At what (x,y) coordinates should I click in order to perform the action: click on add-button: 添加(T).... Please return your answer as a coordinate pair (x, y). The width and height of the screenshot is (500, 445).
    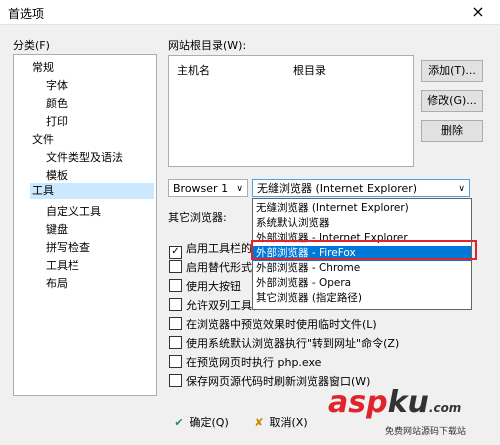
    Looking at the image, I should click on (452, 71).